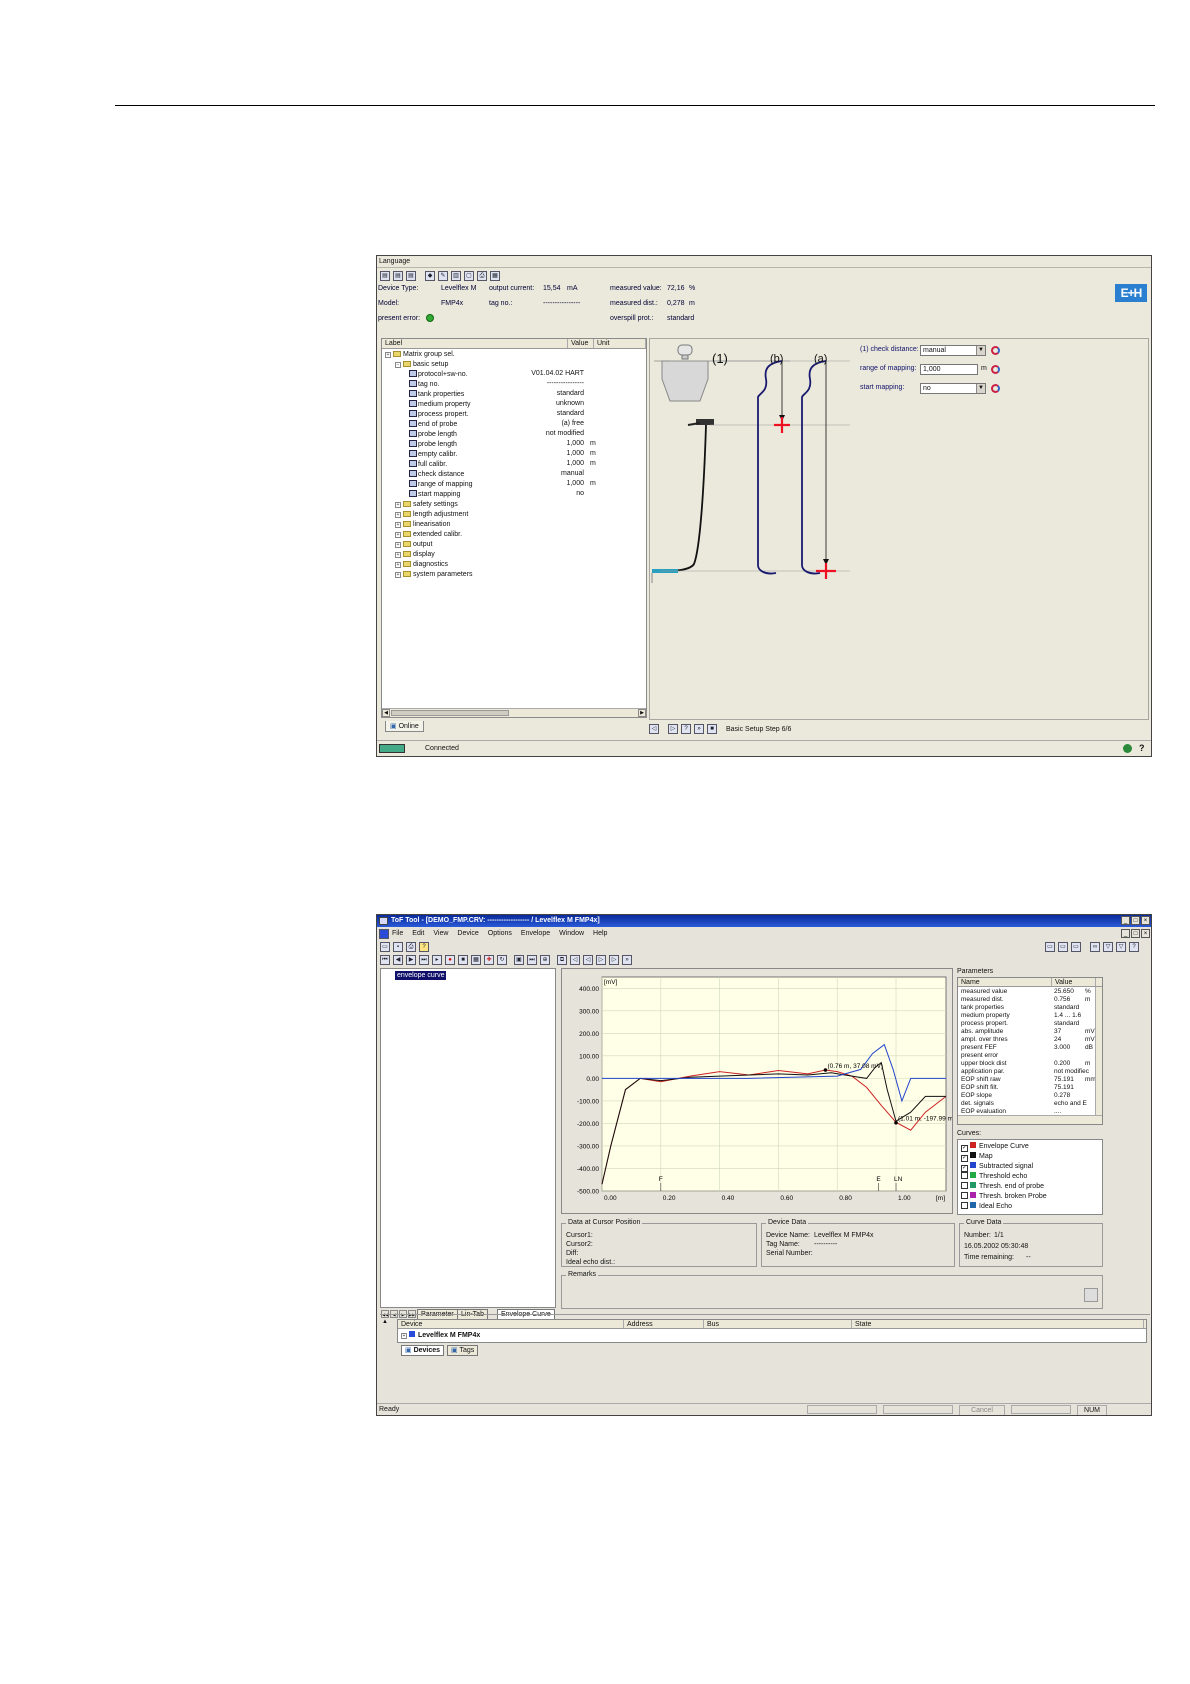  Describe the element at coordinates (385, 276) in the screenshot. I see `table-view-icon: ▤` at that location.